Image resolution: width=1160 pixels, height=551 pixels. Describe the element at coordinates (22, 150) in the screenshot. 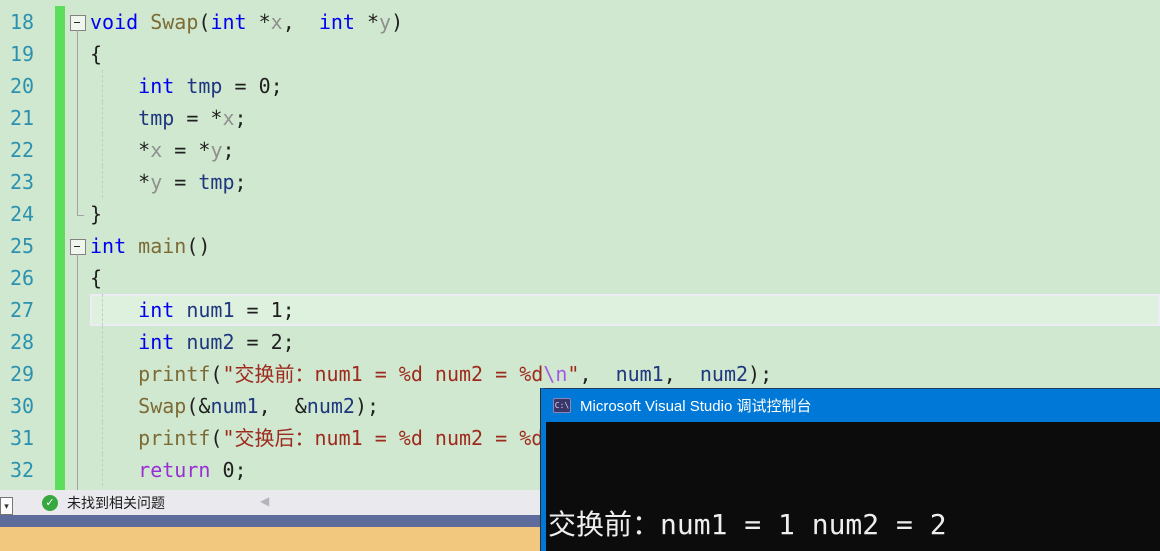

I see `line-number: 22` at that location.